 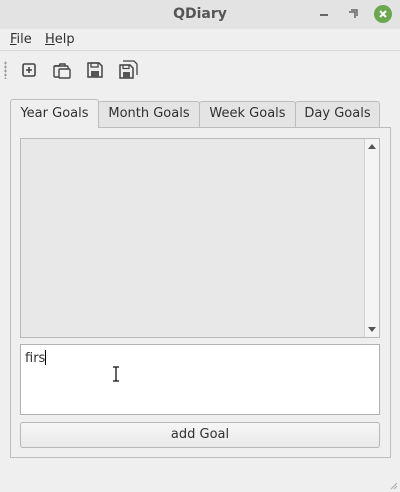 What do you see at coordinates (116, 374) in the screenshot?
I see `ibeam-cursor-icon` at bounding box center [116, 374].